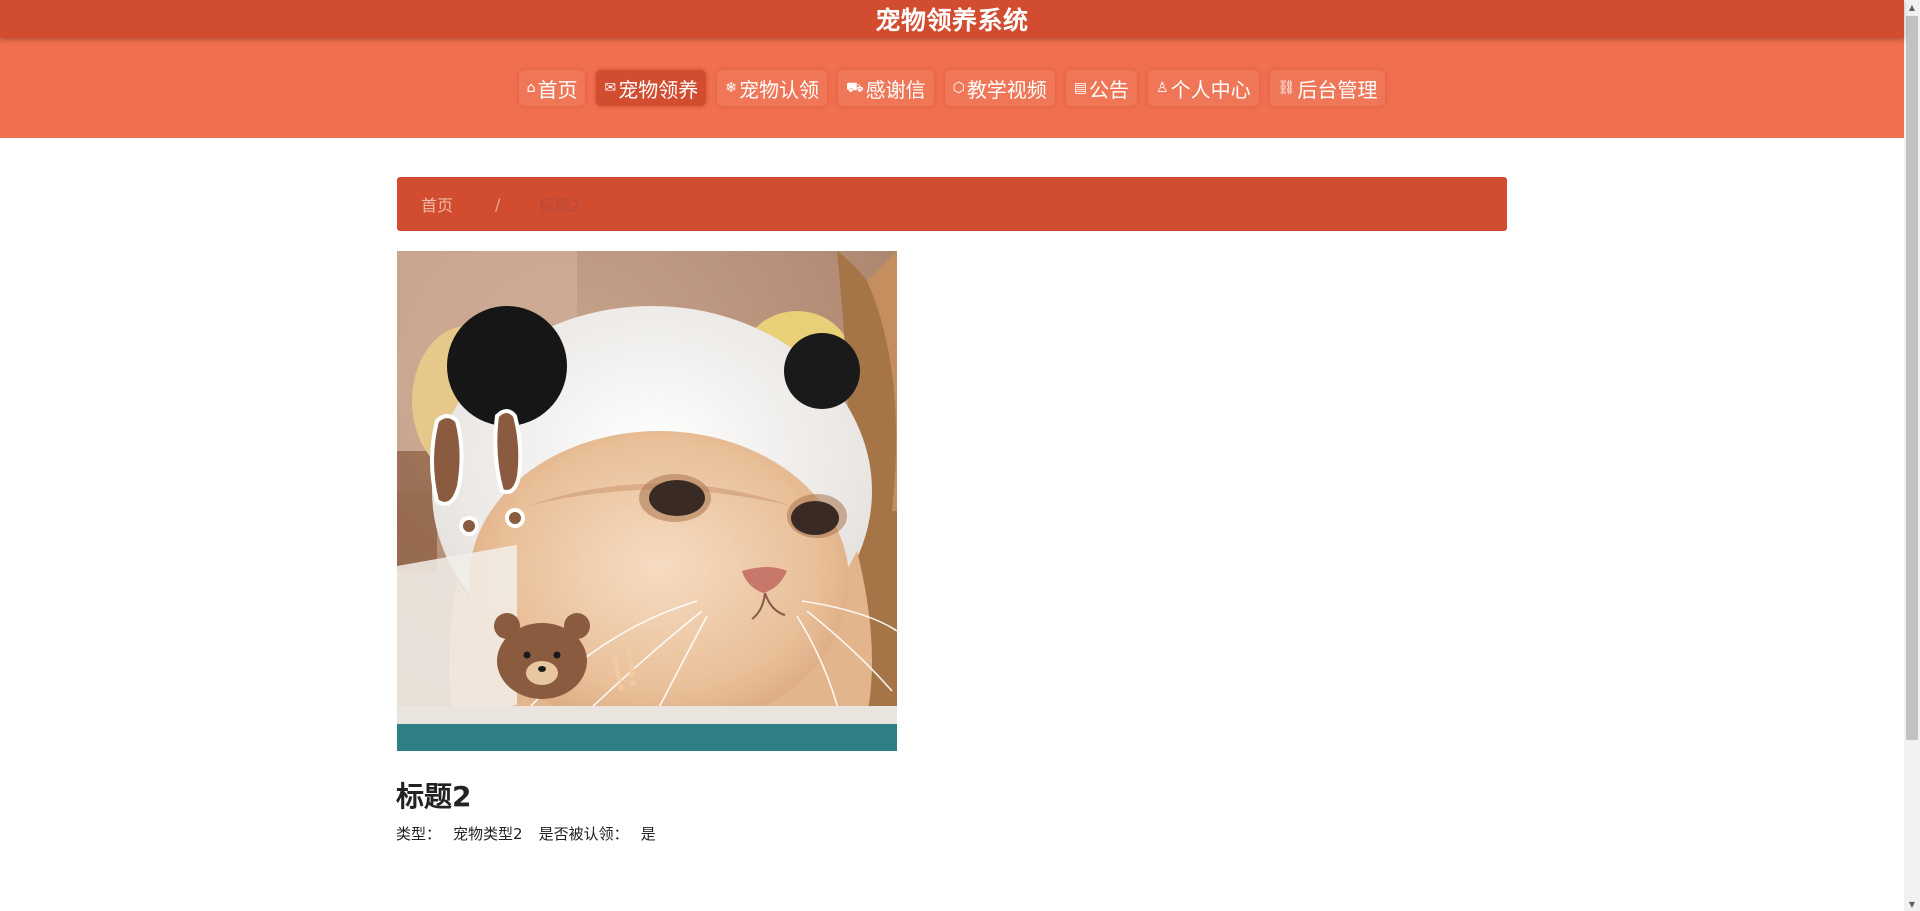 This screenshot has height=911, width=1920. What do you see at coordinates (1210, 89) in the screenshot?
I see `nav-item-label: 个人中心` at bounding box center [1210, 89].